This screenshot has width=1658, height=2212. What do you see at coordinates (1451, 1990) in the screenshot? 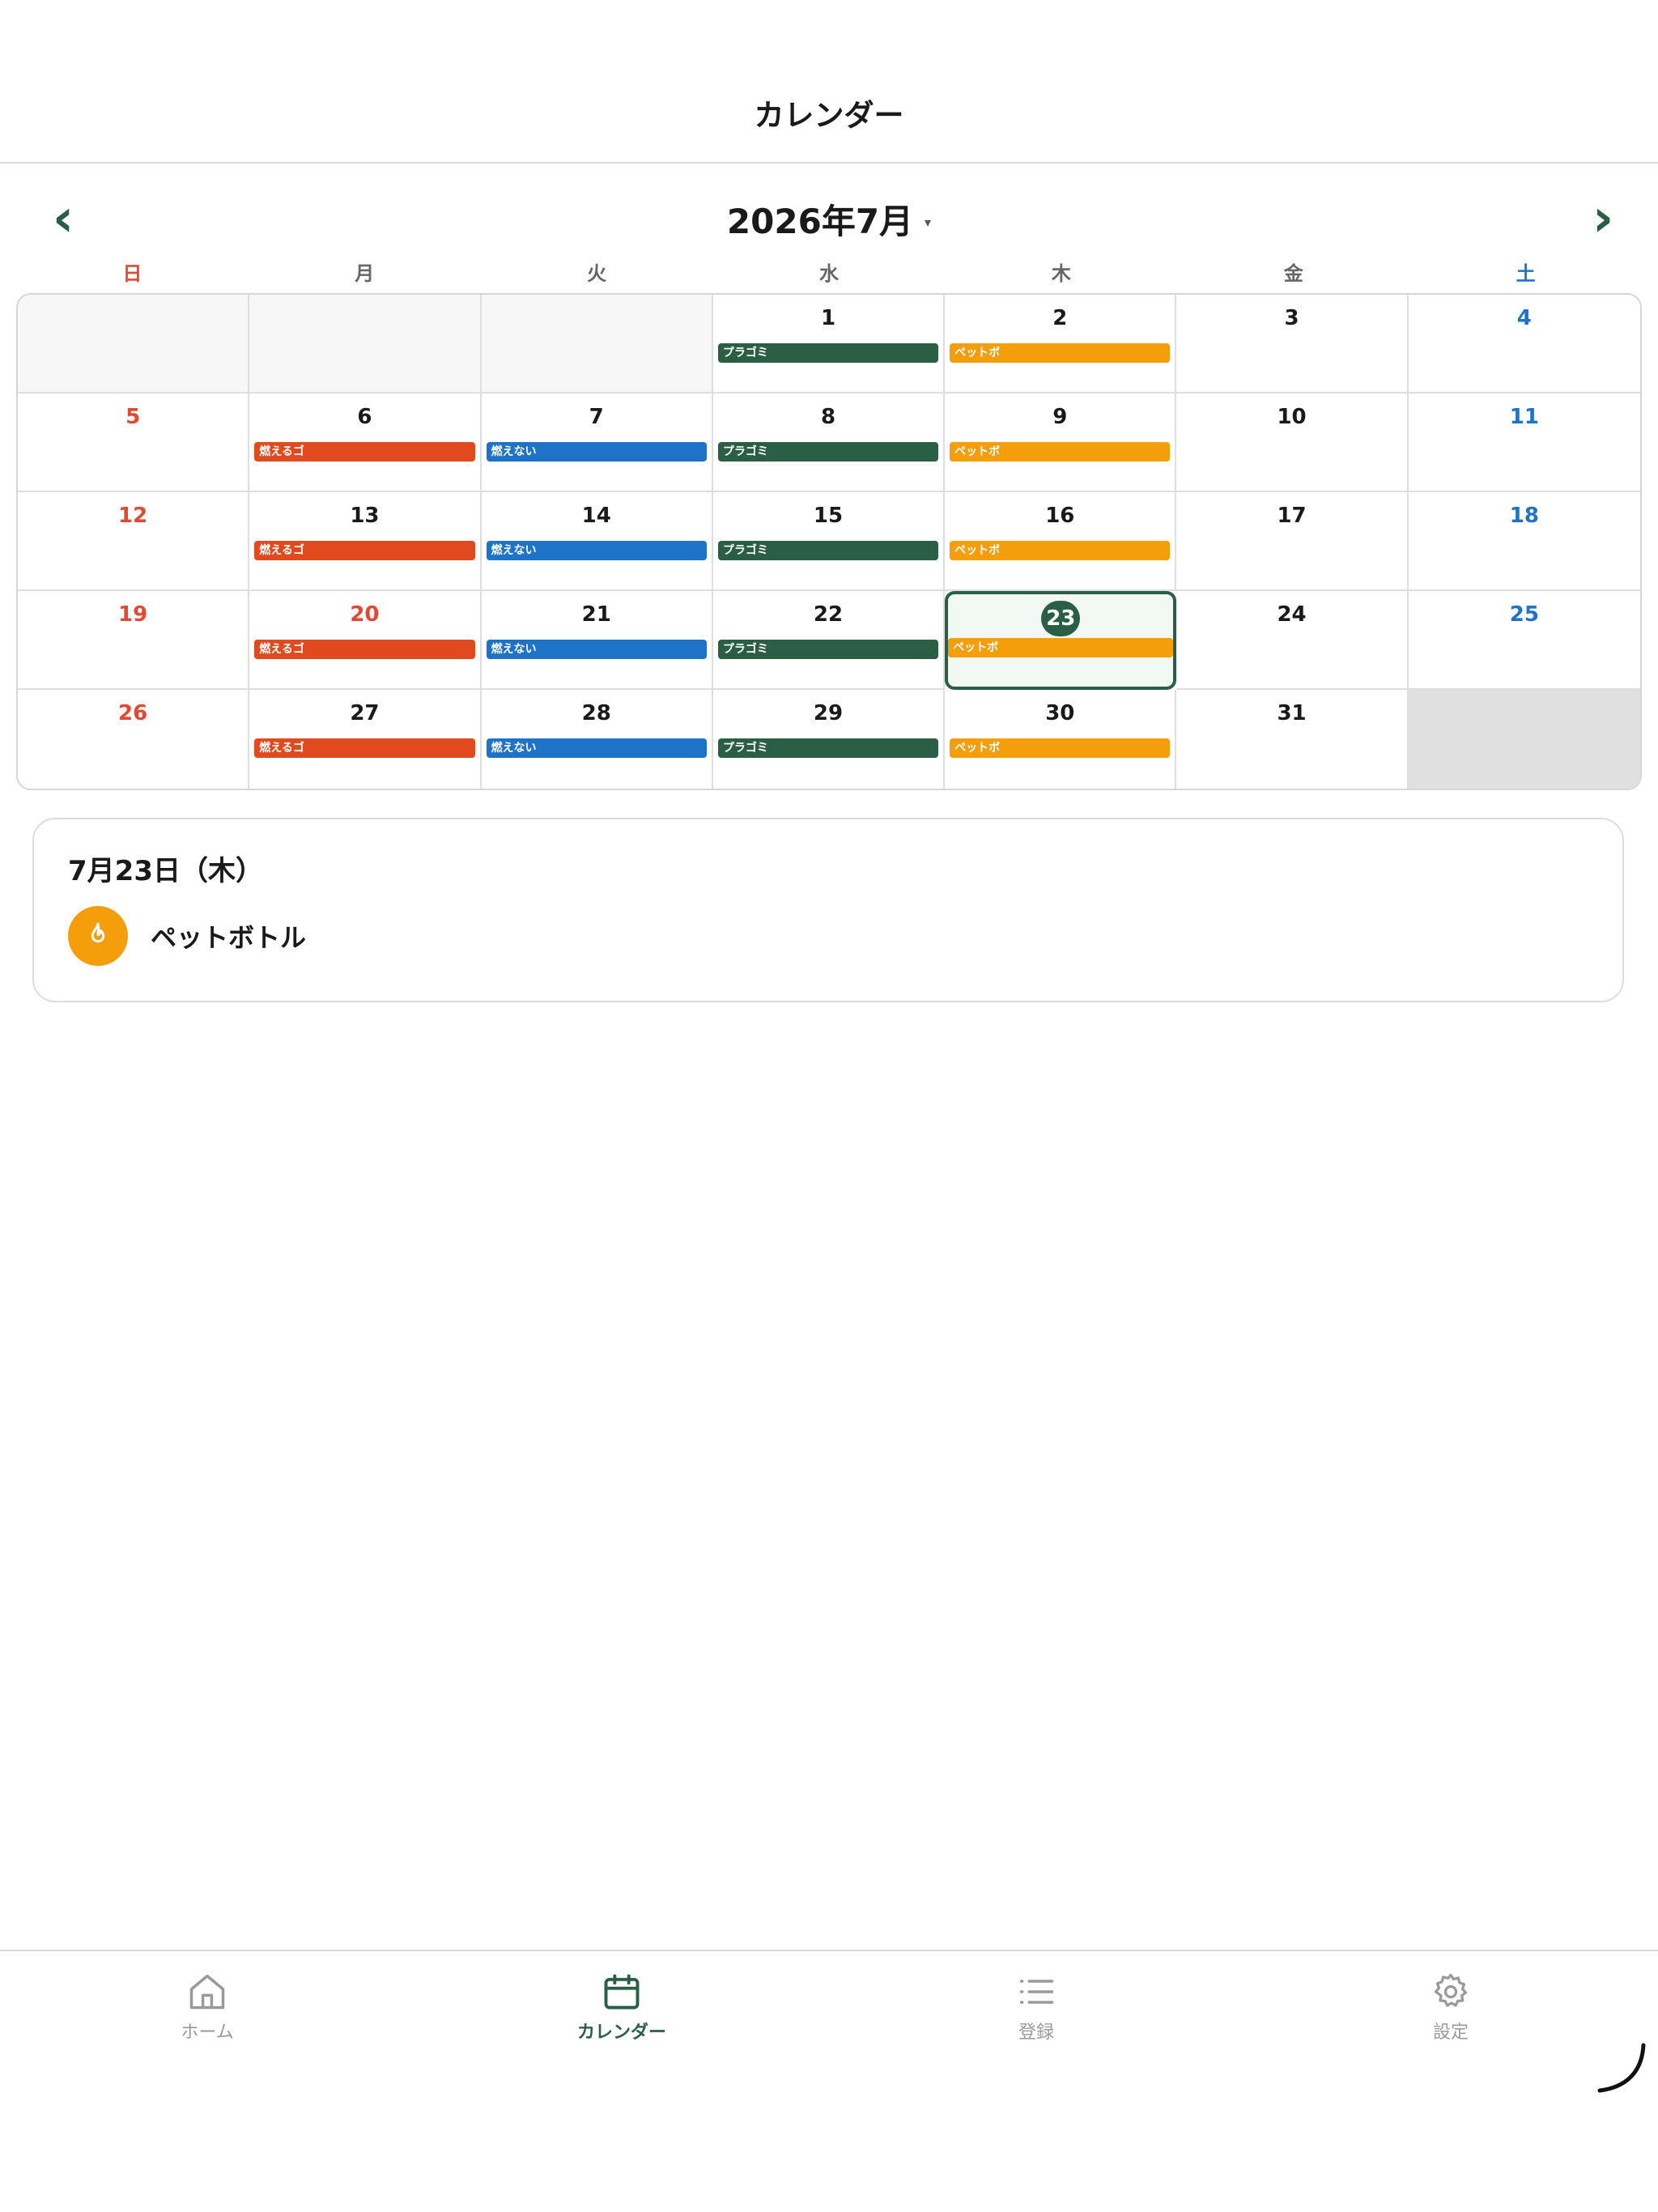
I see `gear-icon` at bounding box center [1451, 1990].